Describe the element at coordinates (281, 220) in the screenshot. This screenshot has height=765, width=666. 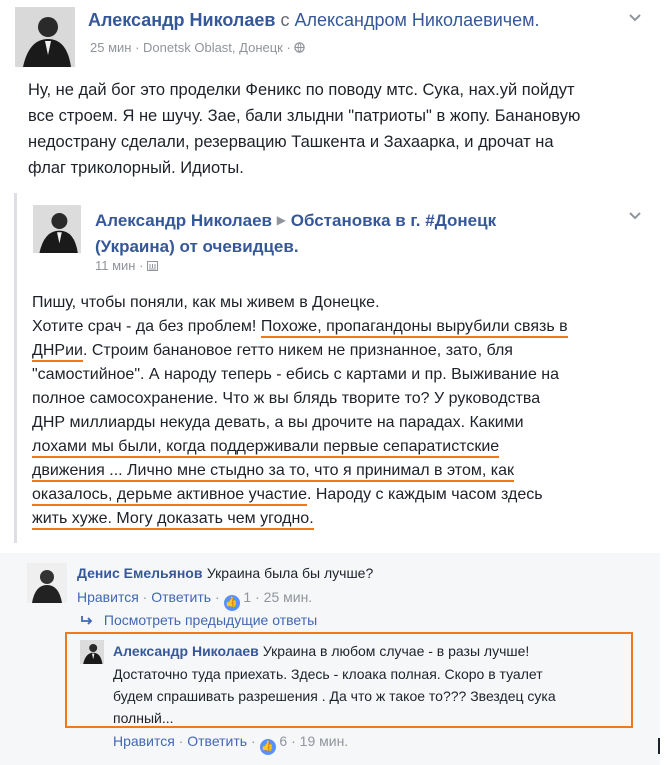
I see `arrow-right-icon: ▶` at that location.